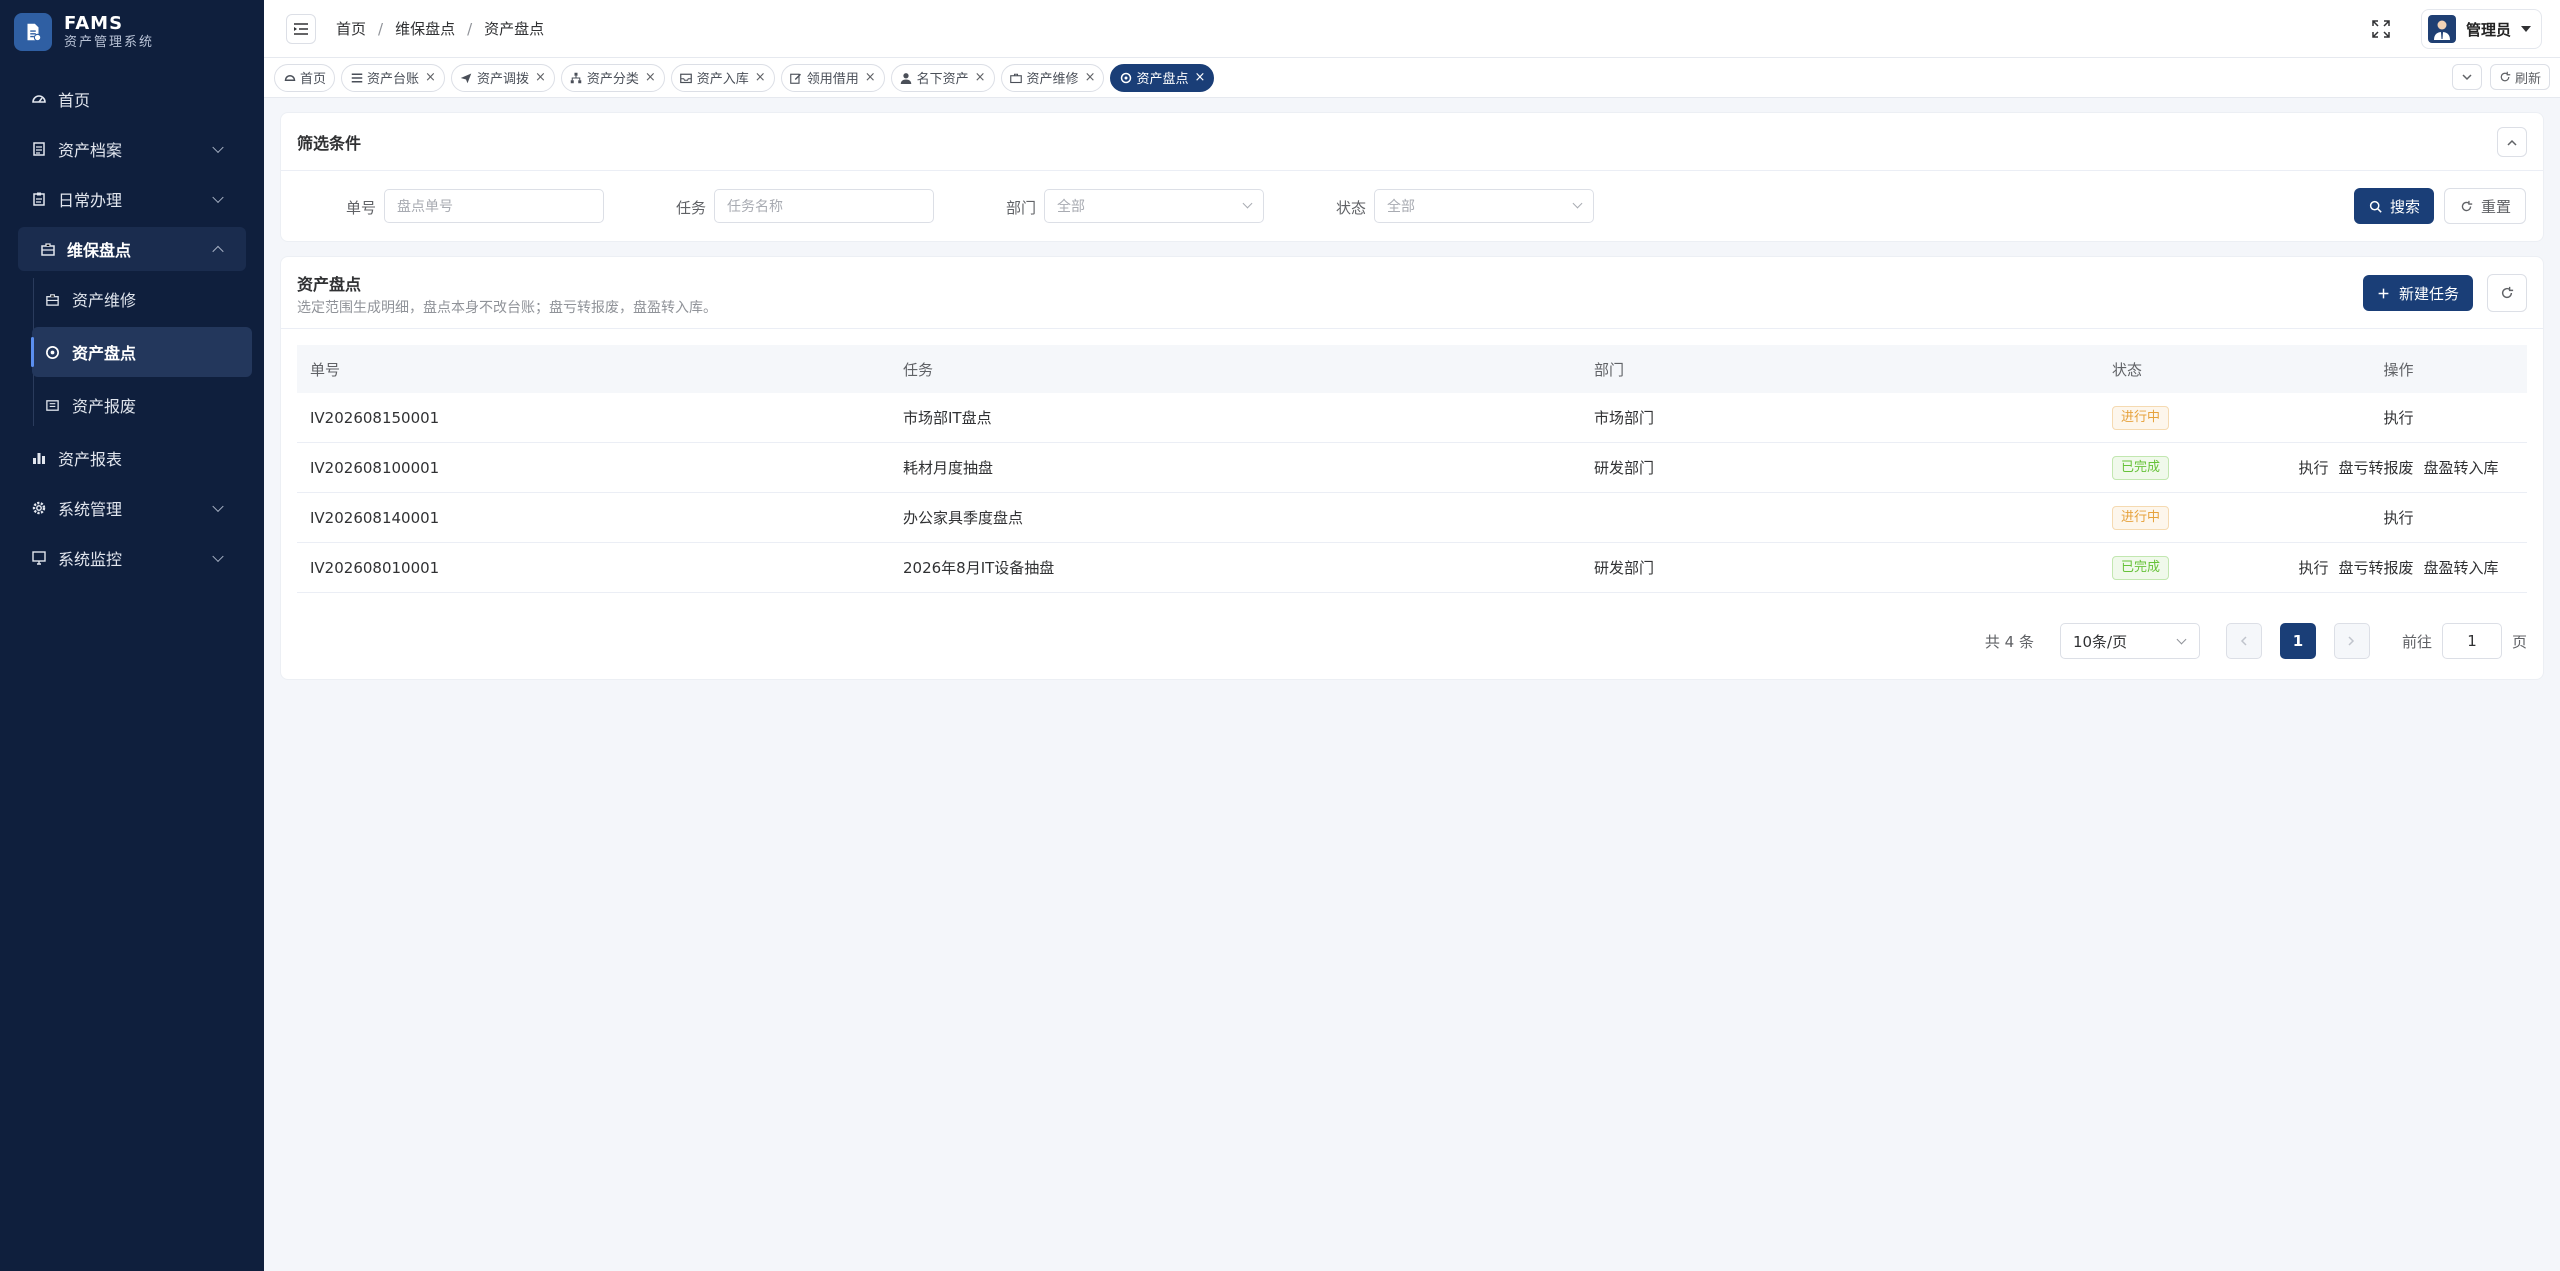  What do you see at coordinates (90, 150) in the screenshot?
I see `sidebar-item-label: 资产档案` at bounding box center [90, 150].